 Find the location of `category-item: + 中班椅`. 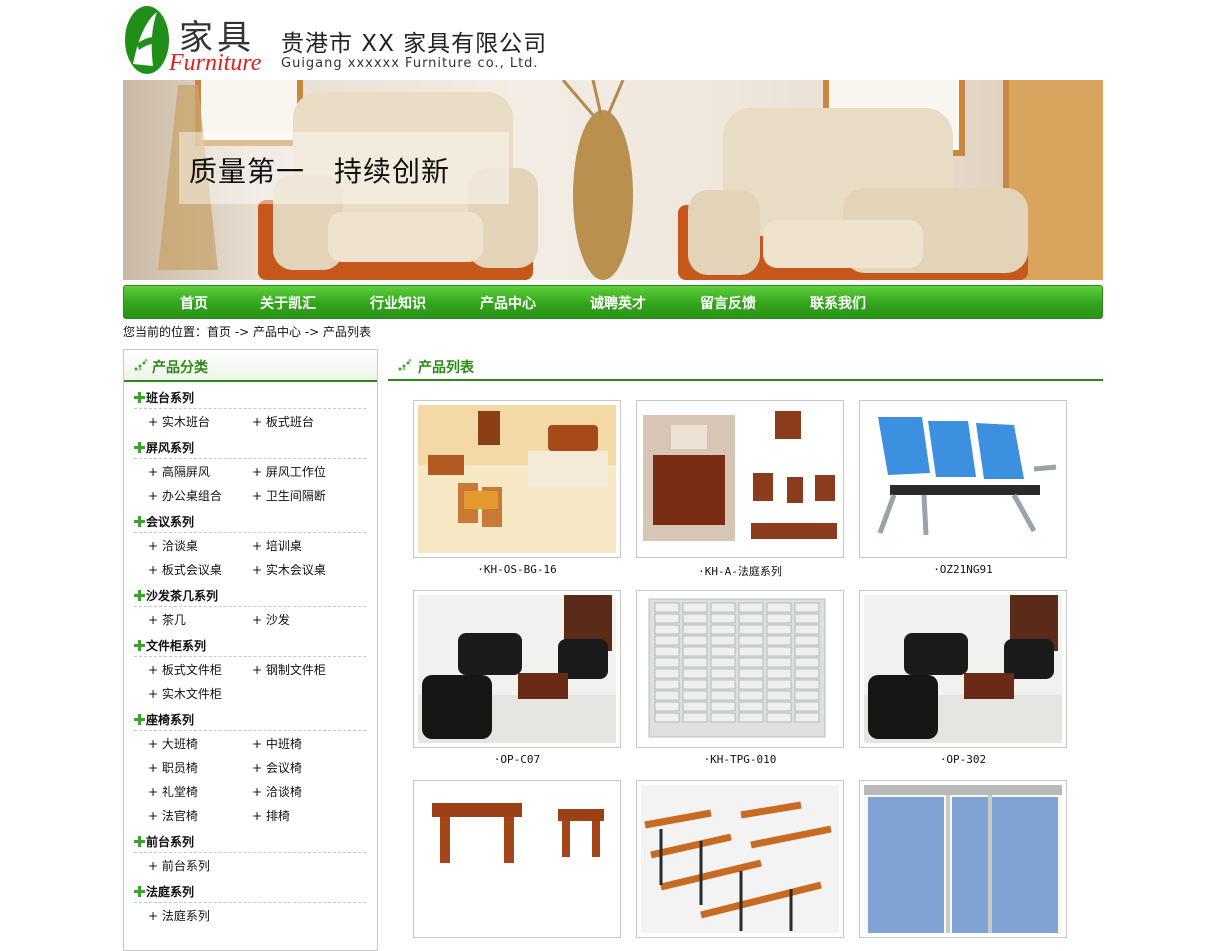

category-item: + 中班椅 is located at coordinates (277, 743).